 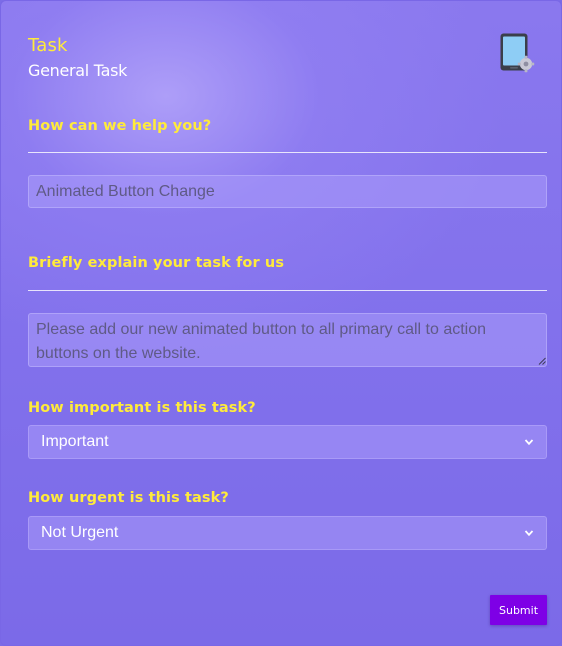 I want to click on resize-handle-icon, so click(x=542, y=361).